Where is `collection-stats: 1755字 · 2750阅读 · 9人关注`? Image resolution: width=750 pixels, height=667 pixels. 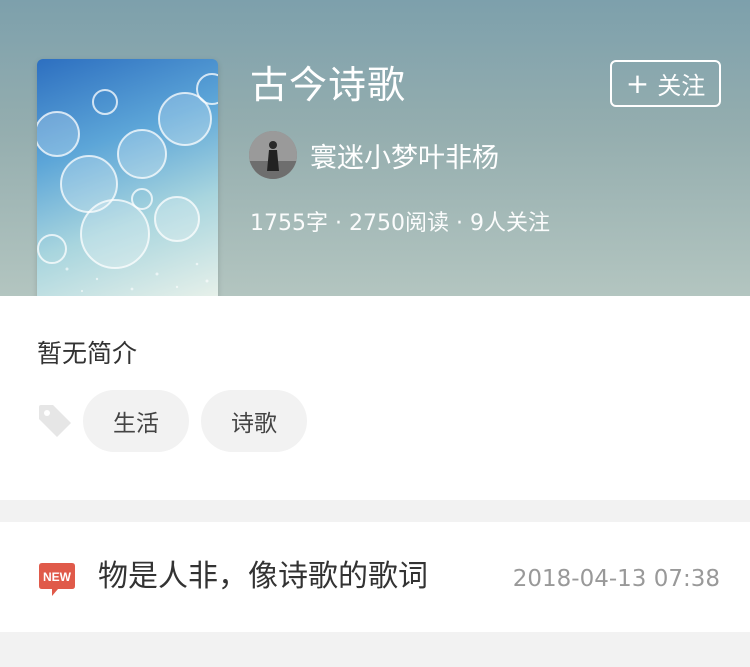
collection-stats: 1755字 · 2750阅读 · 9人关注 is located at coordinates (400, 224).